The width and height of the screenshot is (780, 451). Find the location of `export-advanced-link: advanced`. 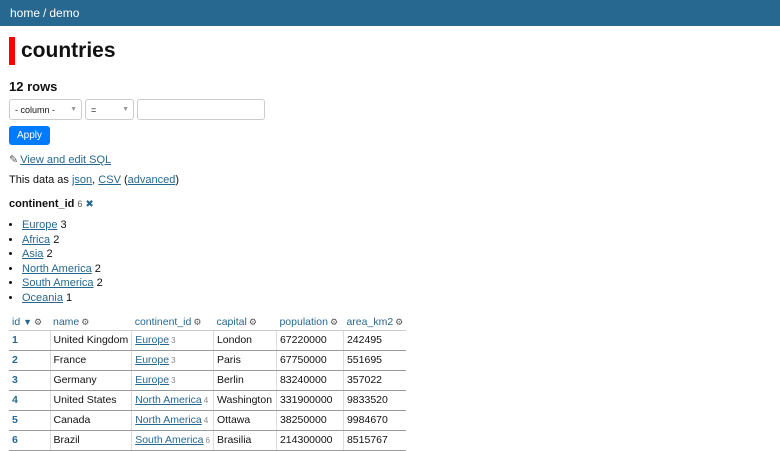

export-advanced-link: advanced is located at coordinates (152, 180).